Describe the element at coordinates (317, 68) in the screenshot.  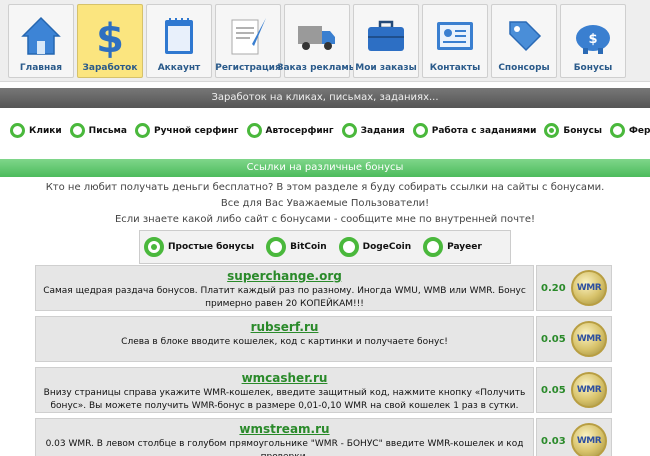
I see `nav-order-ads-label: Заказ рекламы` at that location.